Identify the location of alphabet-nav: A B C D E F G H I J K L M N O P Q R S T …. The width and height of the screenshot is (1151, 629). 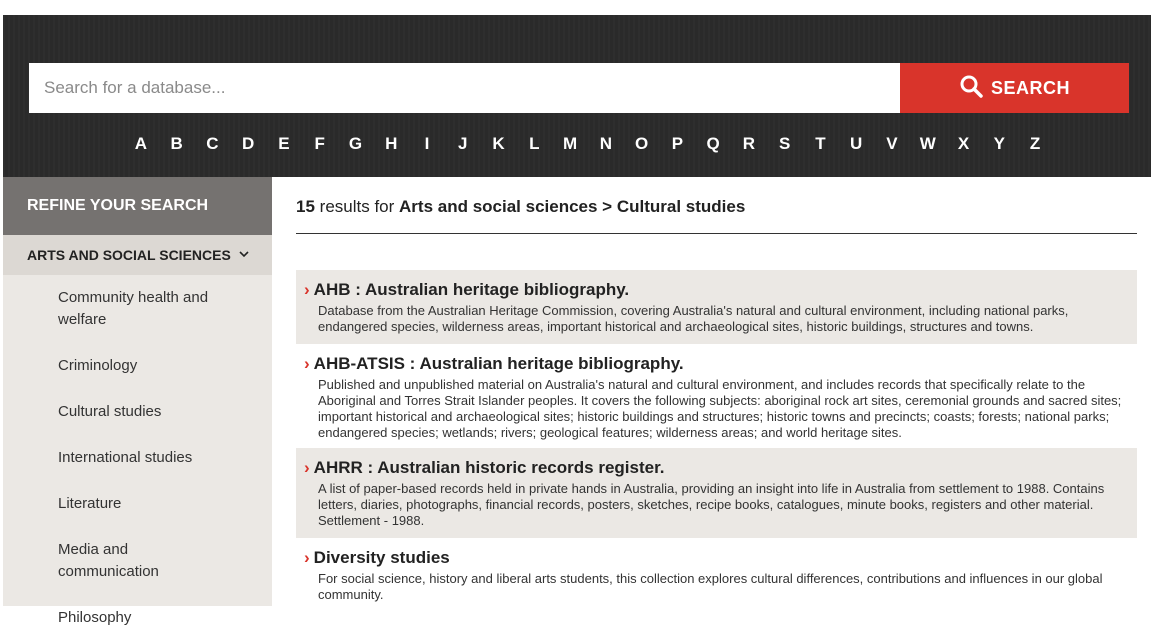
(588, 144).